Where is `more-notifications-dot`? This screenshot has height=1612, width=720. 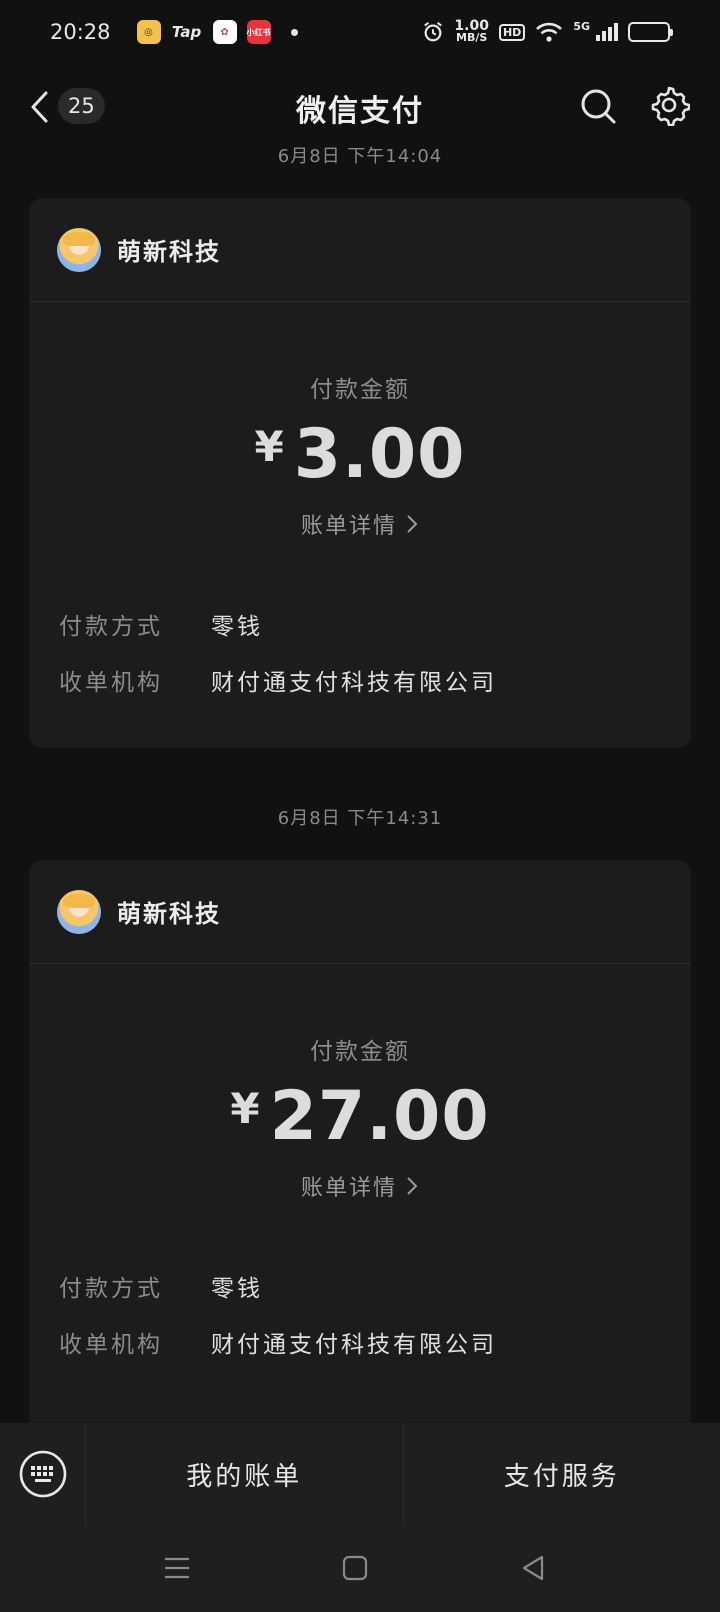 more-notifications-dot is located at coordinates (294, 32).